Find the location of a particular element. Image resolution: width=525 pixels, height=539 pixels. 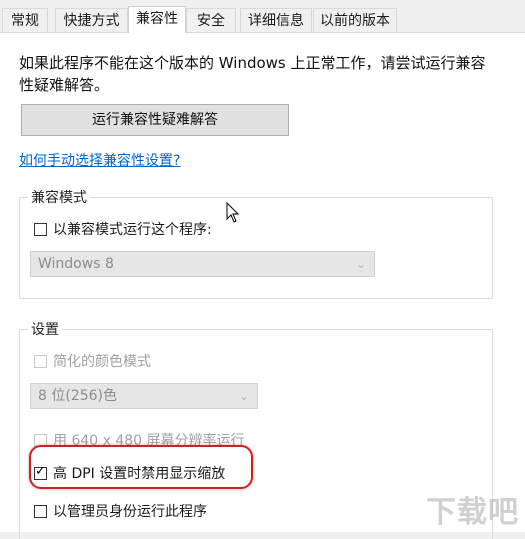

tab-compatibility-label: 兼容性 is located at coordinates (157, 19).